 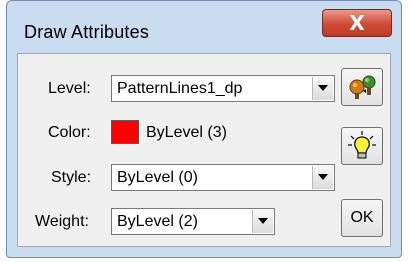 I want to click on highlight-button, so click(x=362, y=146).